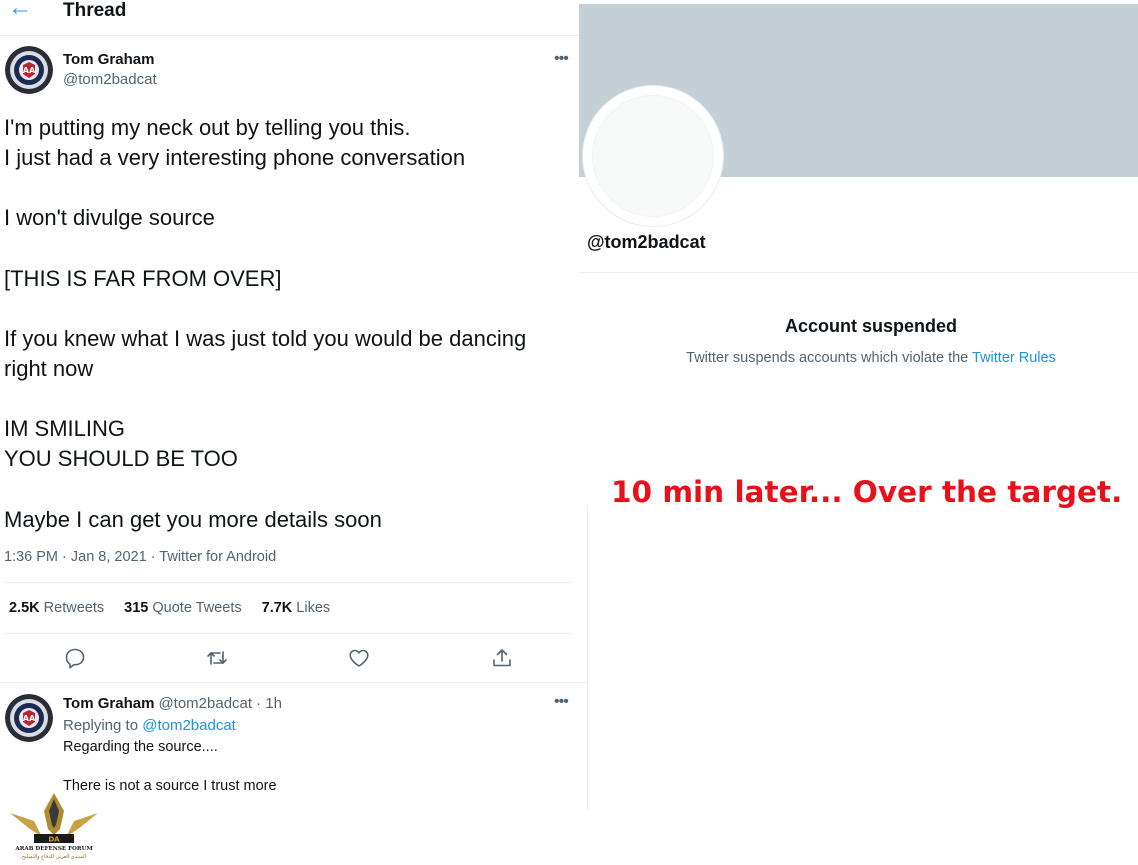  Describe the element at coordinates (871, 326) in the screenshot. I see `suspended-title: Account suspended` at that location.